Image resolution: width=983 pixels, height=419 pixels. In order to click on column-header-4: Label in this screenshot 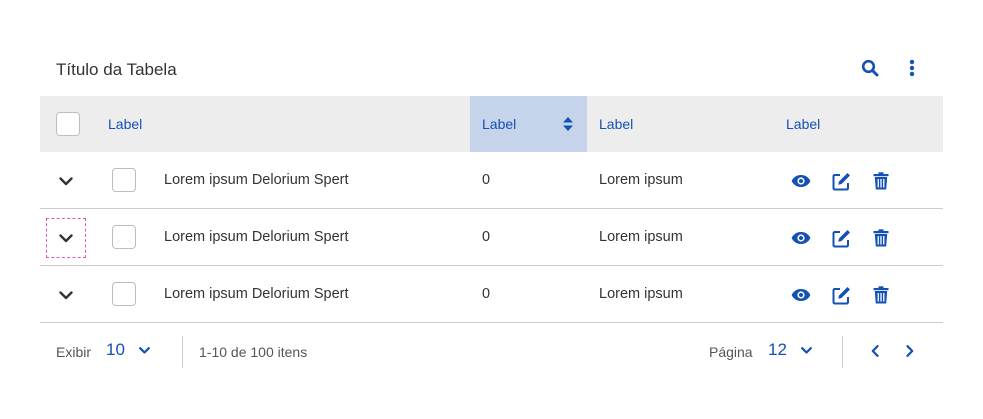, I will do `click(803, 124)`.